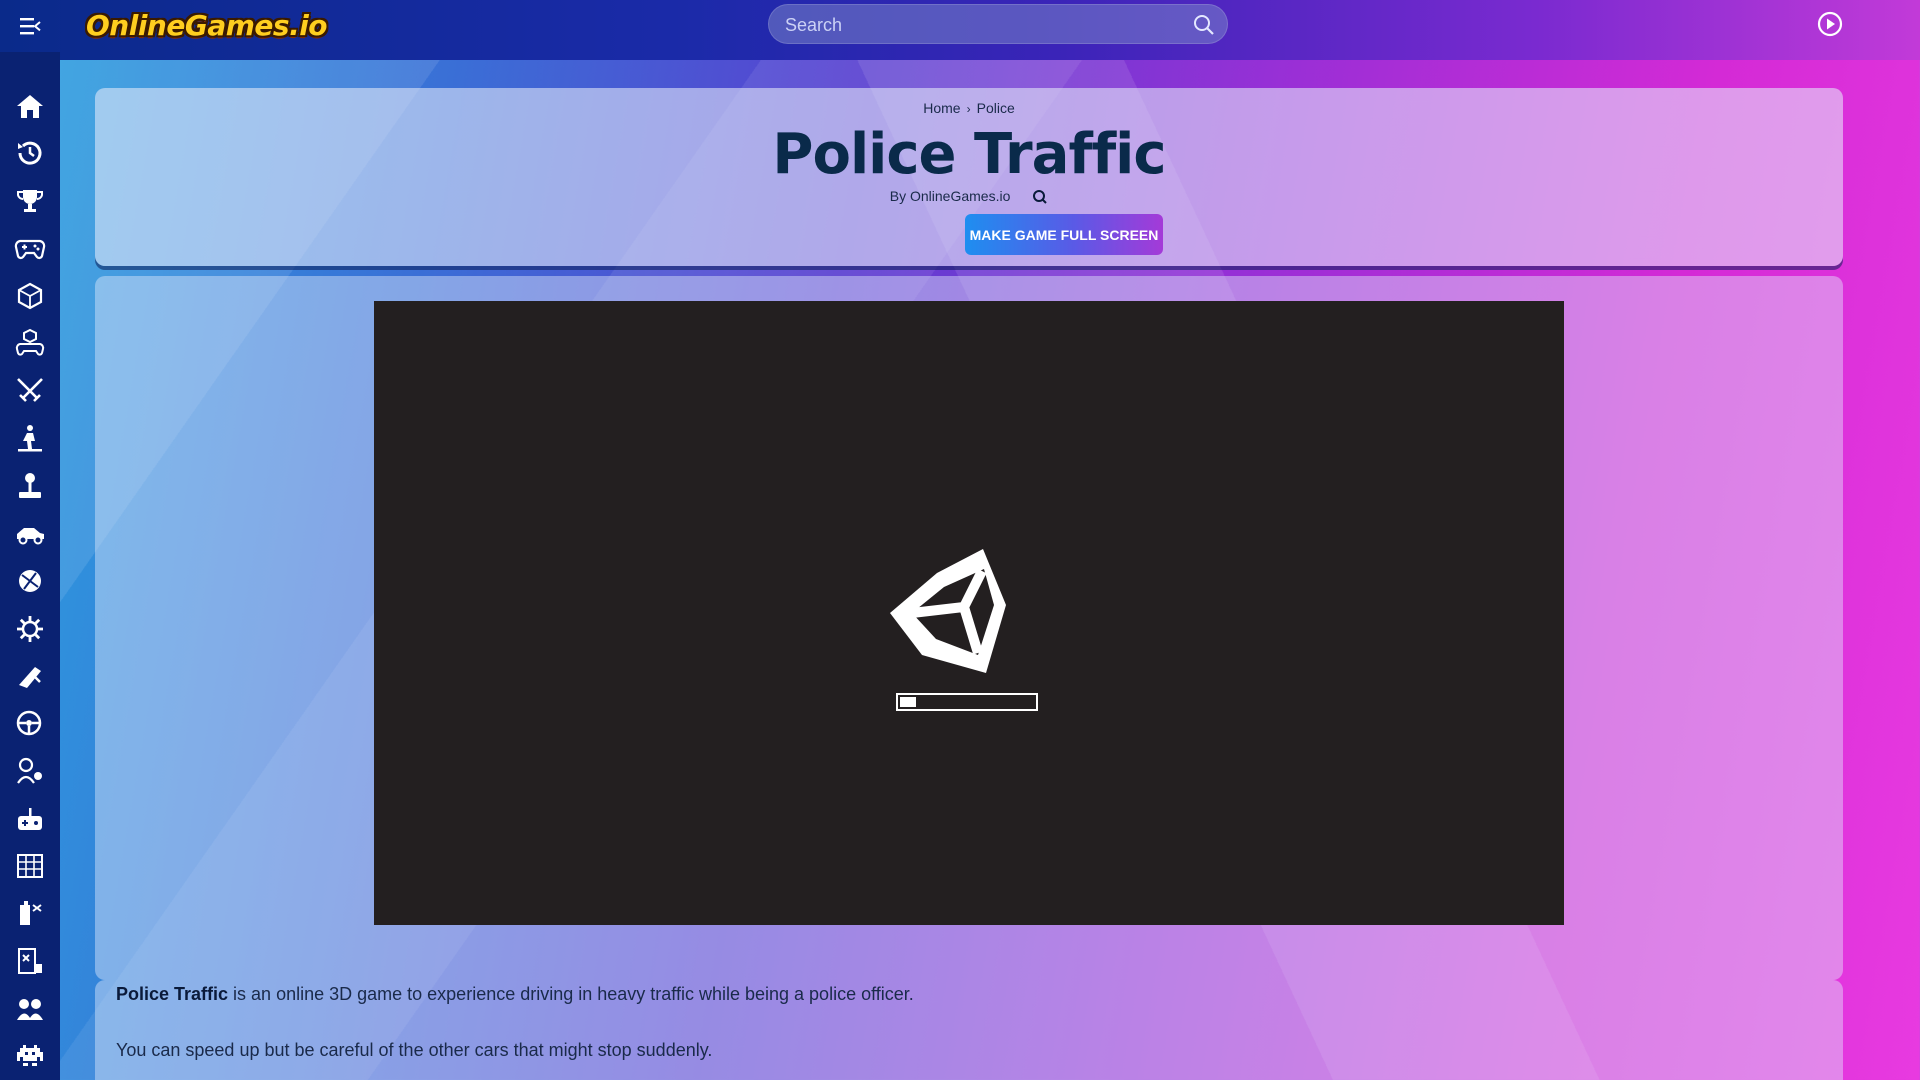 The width and height of the screenshot is (1920, 1080). Describe the element at coordinates (207, 26) in the screenshot. I see `site-logo: OnlineGames.io` at that location.